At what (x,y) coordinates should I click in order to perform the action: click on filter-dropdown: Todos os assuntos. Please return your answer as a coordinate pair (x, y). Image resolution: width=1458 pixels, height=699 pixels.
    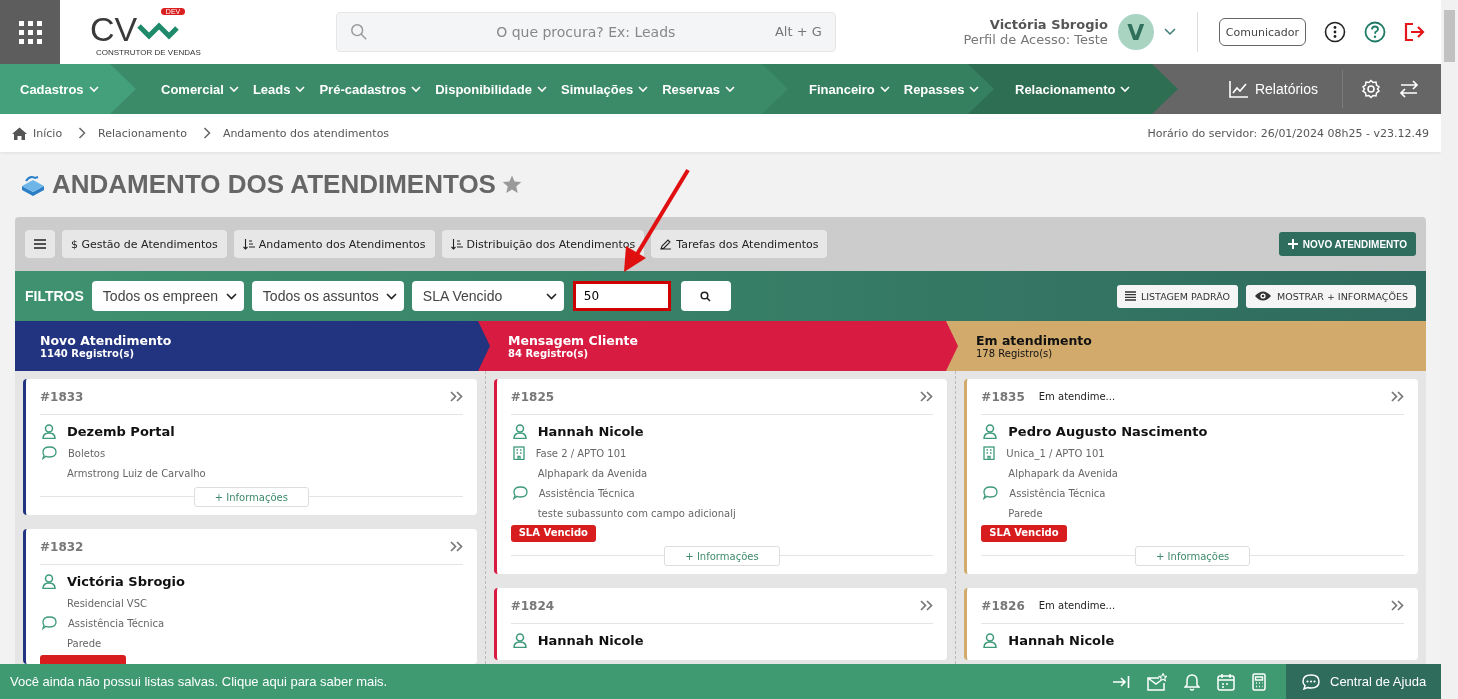
    Looking at the image, I should click on (327, 296).